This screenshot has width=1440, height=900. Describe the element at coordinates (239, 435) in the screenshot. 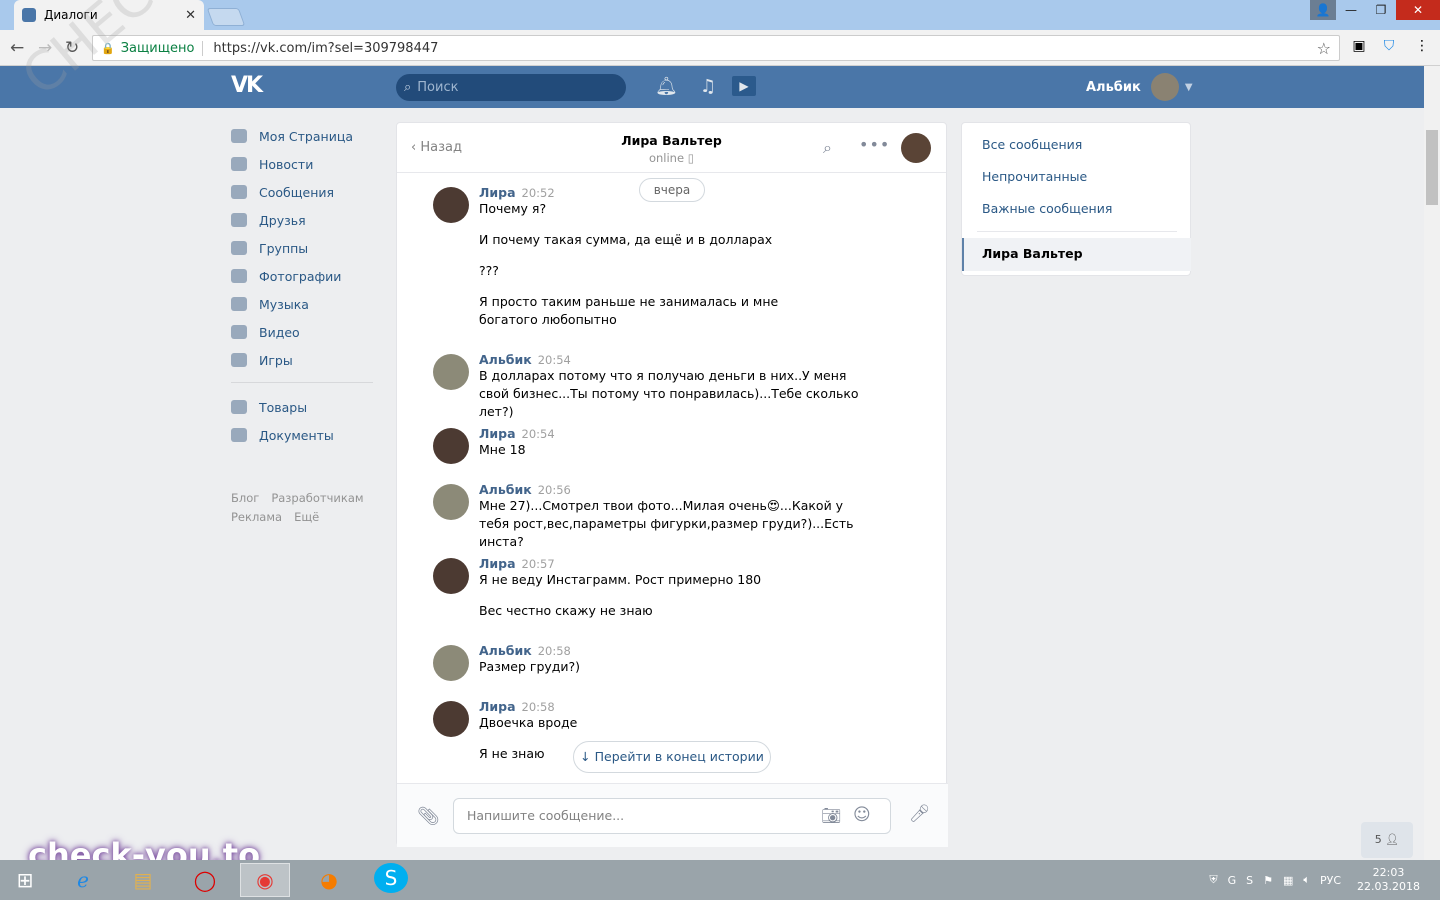

I see `documents-icon` at that location.